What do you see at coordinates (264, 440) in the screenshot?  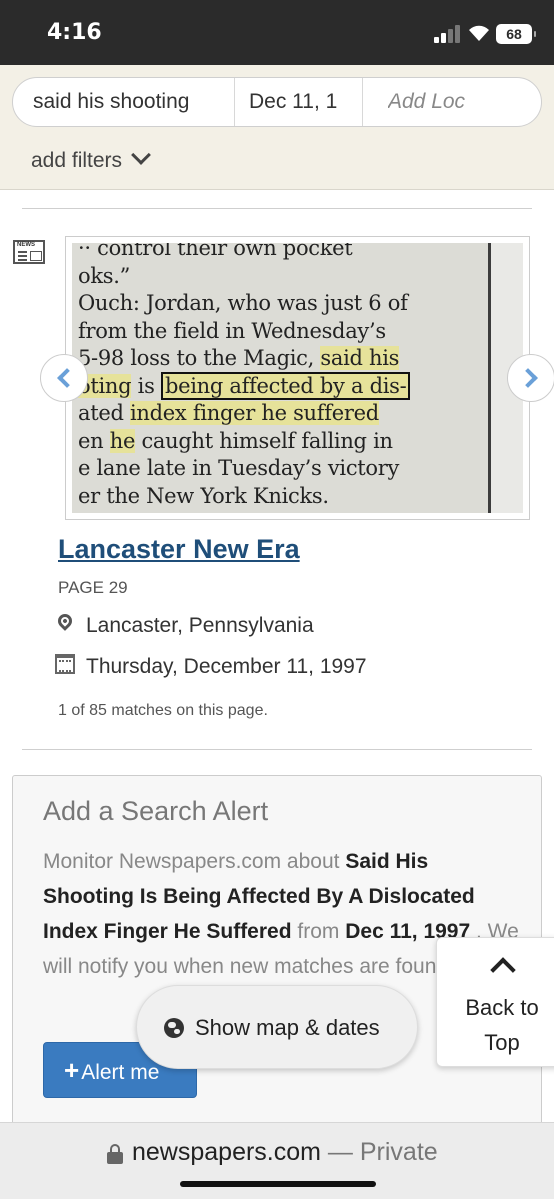 I see `clip-text: caught himself falling in` at bounding box center [264, 440].